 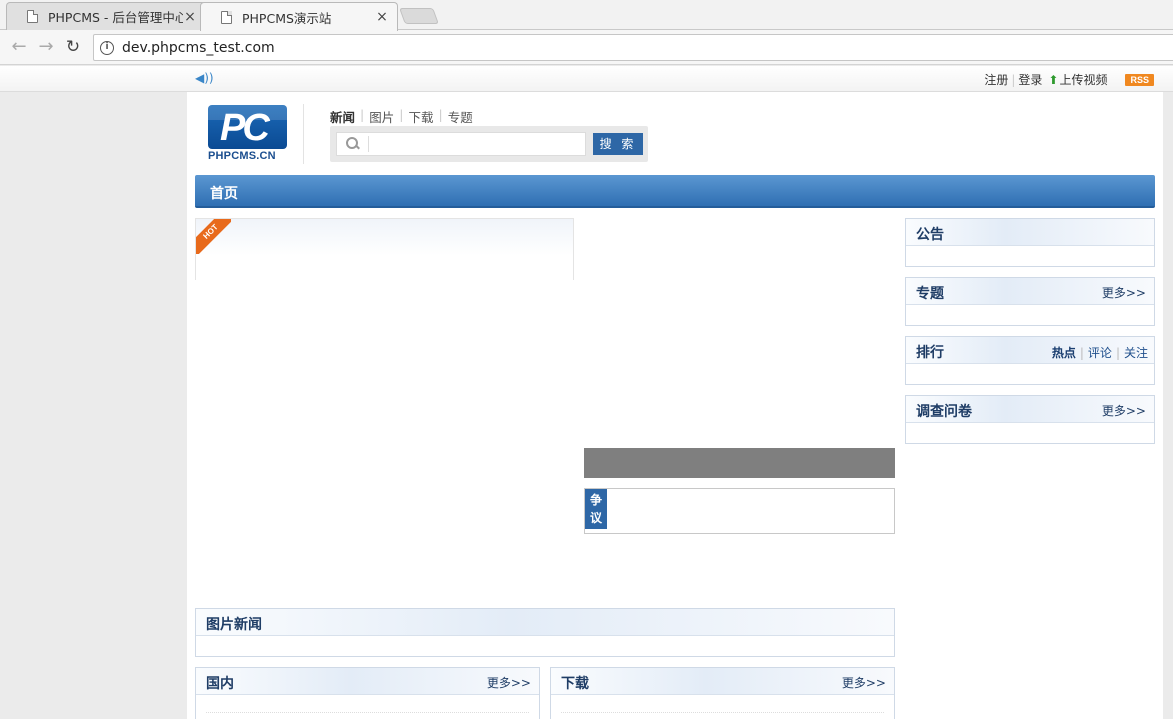 I want to click on box-title: 图片新闻, so click(x=234, y=625).